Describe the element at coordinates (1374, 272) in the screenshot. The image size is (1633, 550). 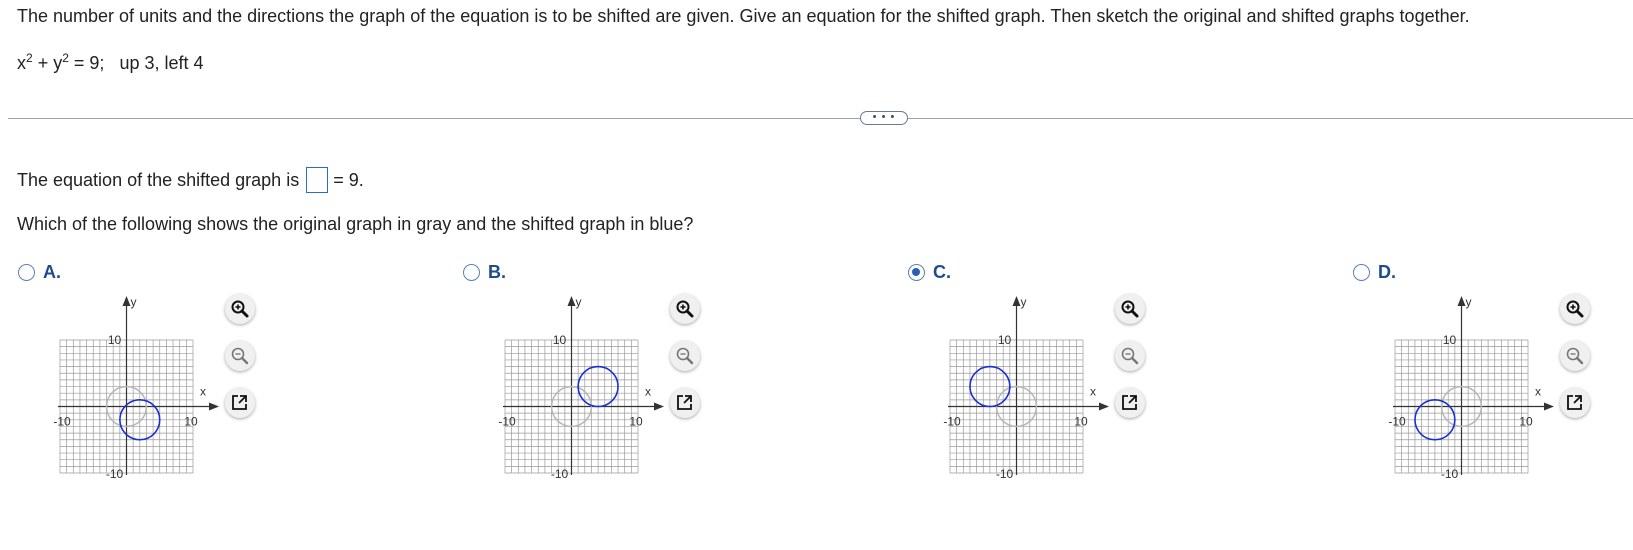
I see `option-d: D.` at that location.